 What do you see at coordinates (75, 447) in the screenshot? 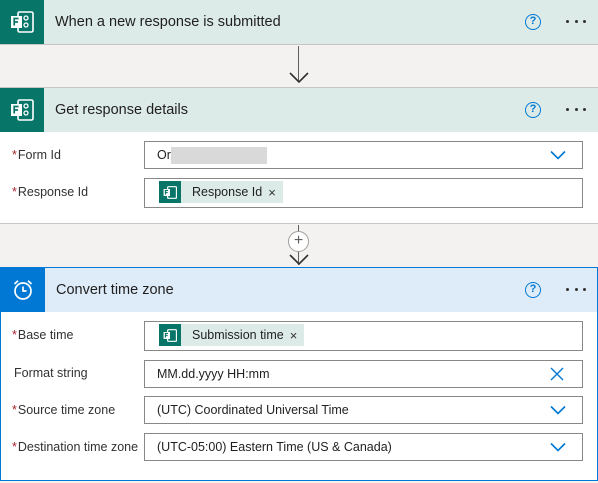
I see `destination-time-zone-label: *Destination time zone` at bounding box center [75, 447].